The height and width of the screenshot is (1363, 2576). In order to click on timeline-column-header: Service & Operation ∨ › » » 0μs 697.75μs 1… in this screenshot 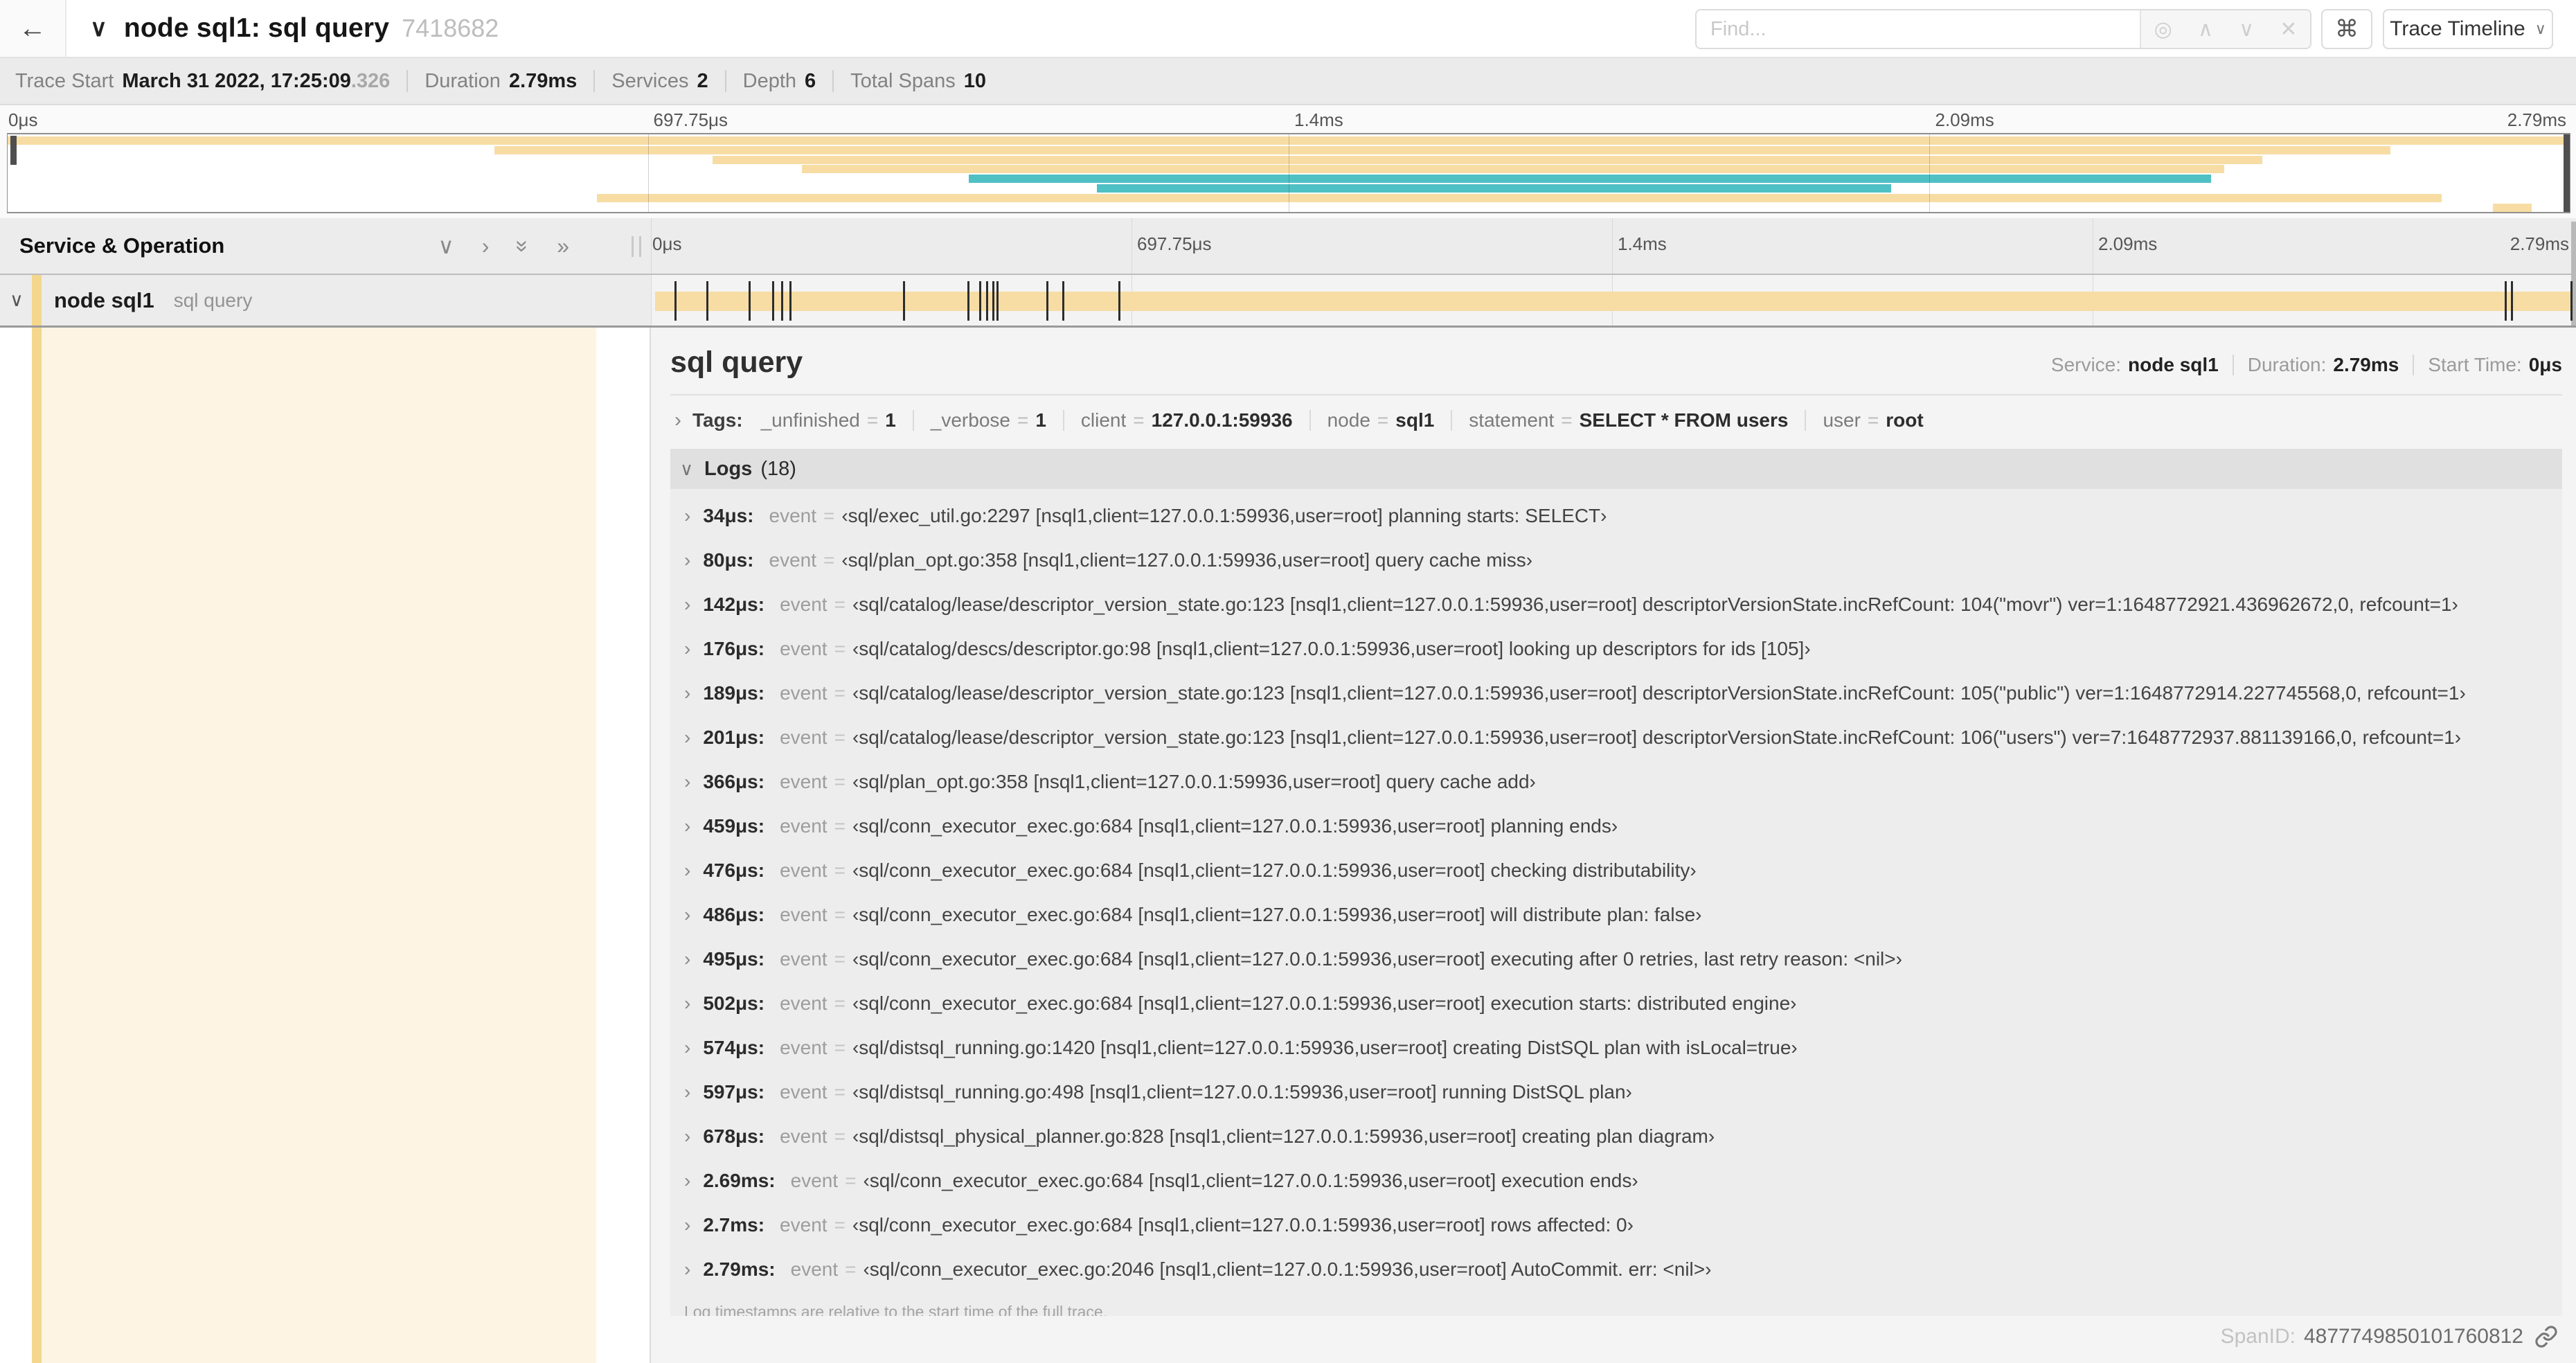, I will do `click(1288, 247)`.